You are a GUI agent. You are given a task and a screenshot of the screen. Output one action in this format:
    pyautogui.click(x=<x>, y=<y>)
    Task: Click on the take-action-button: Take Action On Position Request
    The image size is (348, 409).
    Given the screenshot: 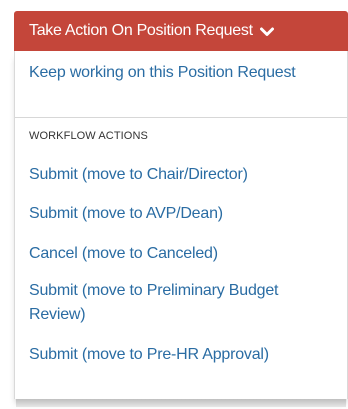 What is the action you would take?
    pyautogui.click(x=181, y=31)
    